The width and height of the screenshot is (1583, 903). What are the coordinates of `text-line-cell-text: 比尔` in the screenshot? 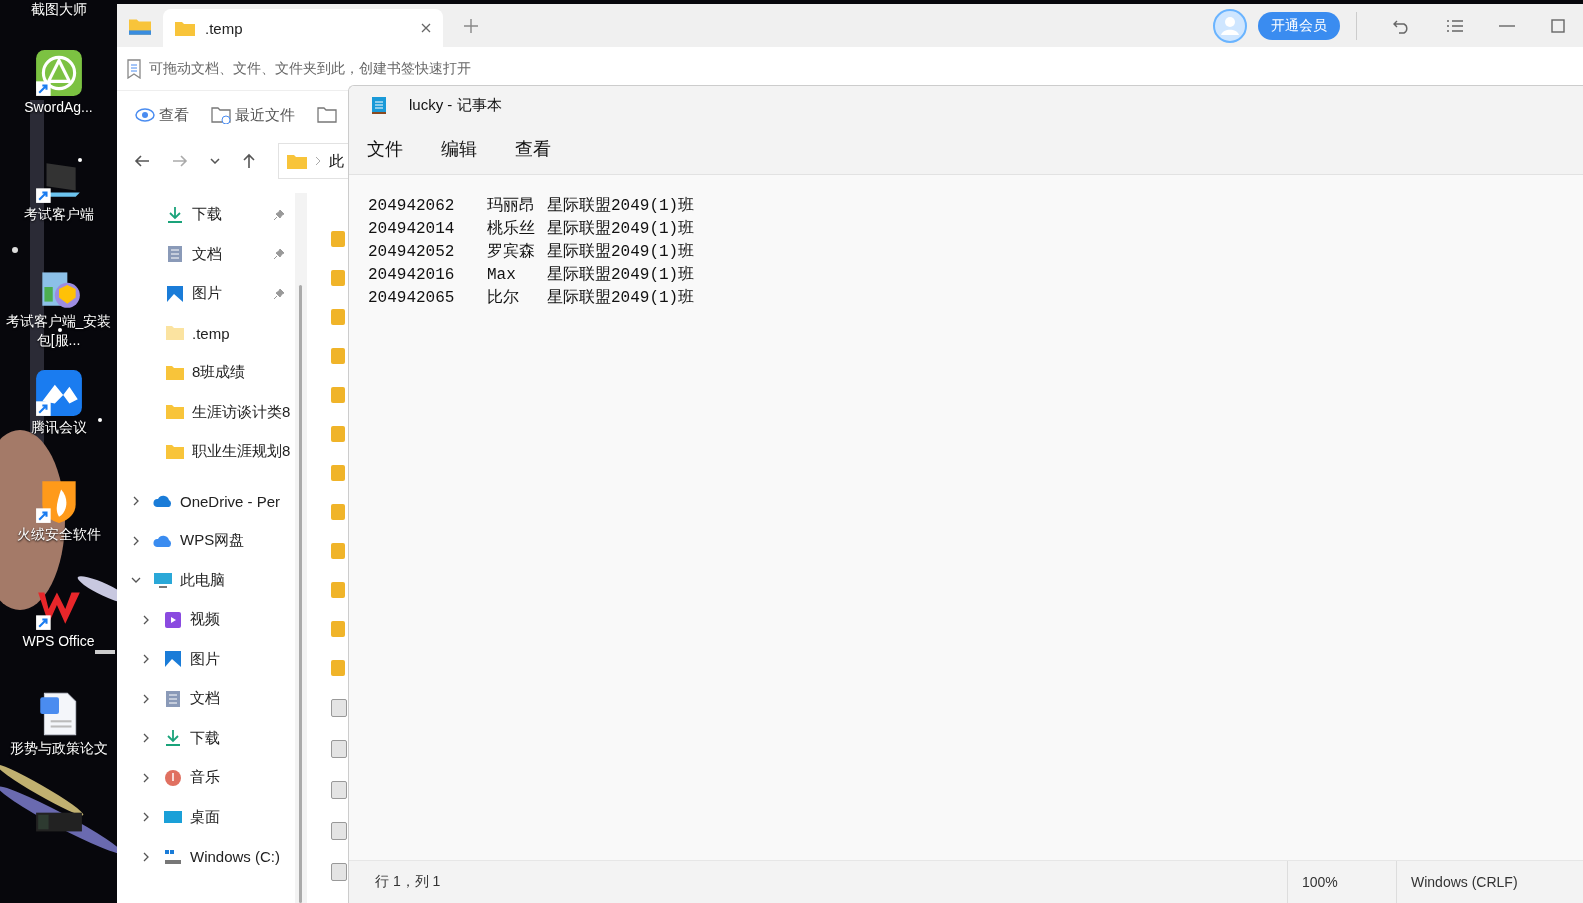 It's located at (503, 298).